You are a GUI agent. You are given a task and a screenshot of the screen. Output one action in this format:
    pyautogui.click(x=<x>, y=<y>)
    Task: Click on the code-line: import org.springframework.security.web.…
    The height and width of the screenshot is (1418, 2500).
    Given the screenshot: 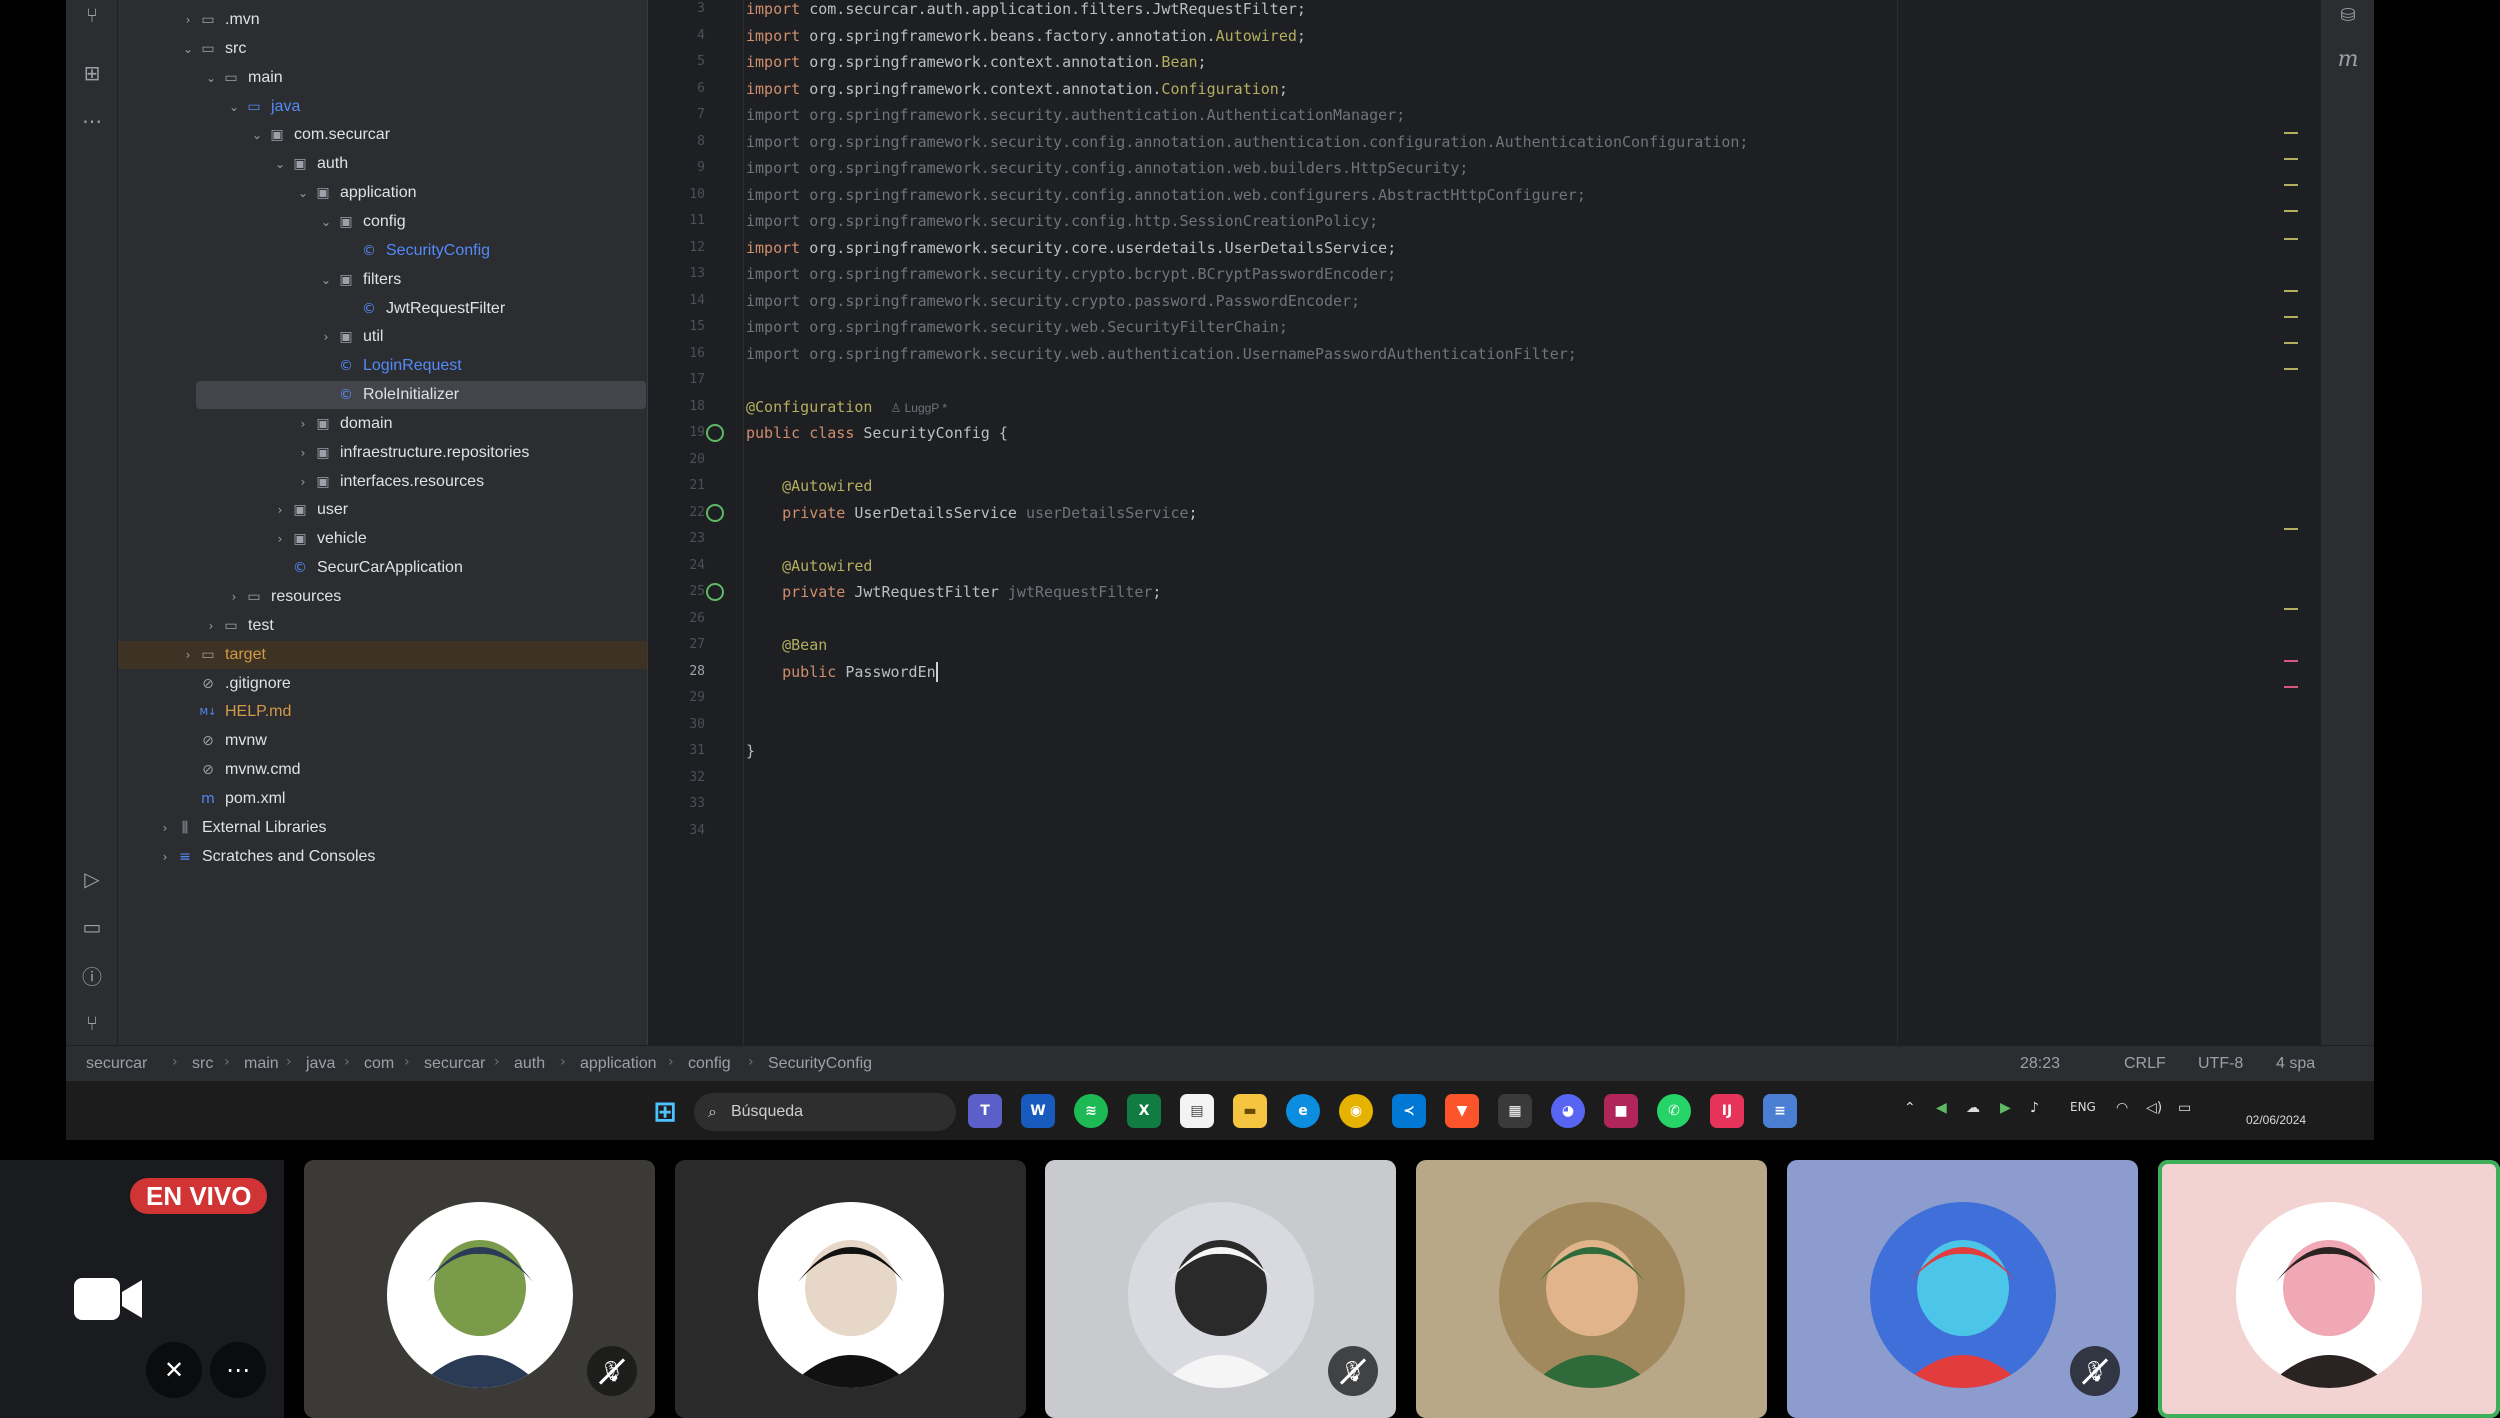 What is the action you would take?
    pyautogui.click(x=1161, y=354)
    